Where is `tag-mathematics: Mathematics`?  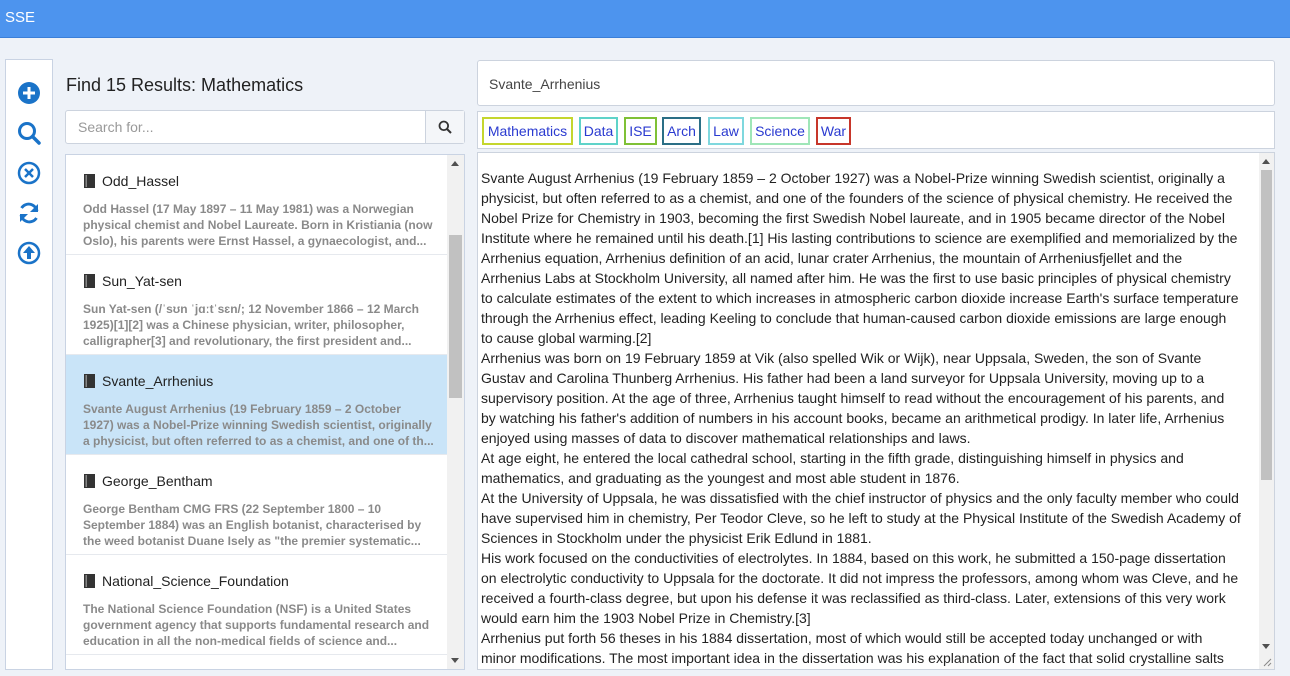
tag-mathematics: Mathematics is located at coordinates (527, 131).